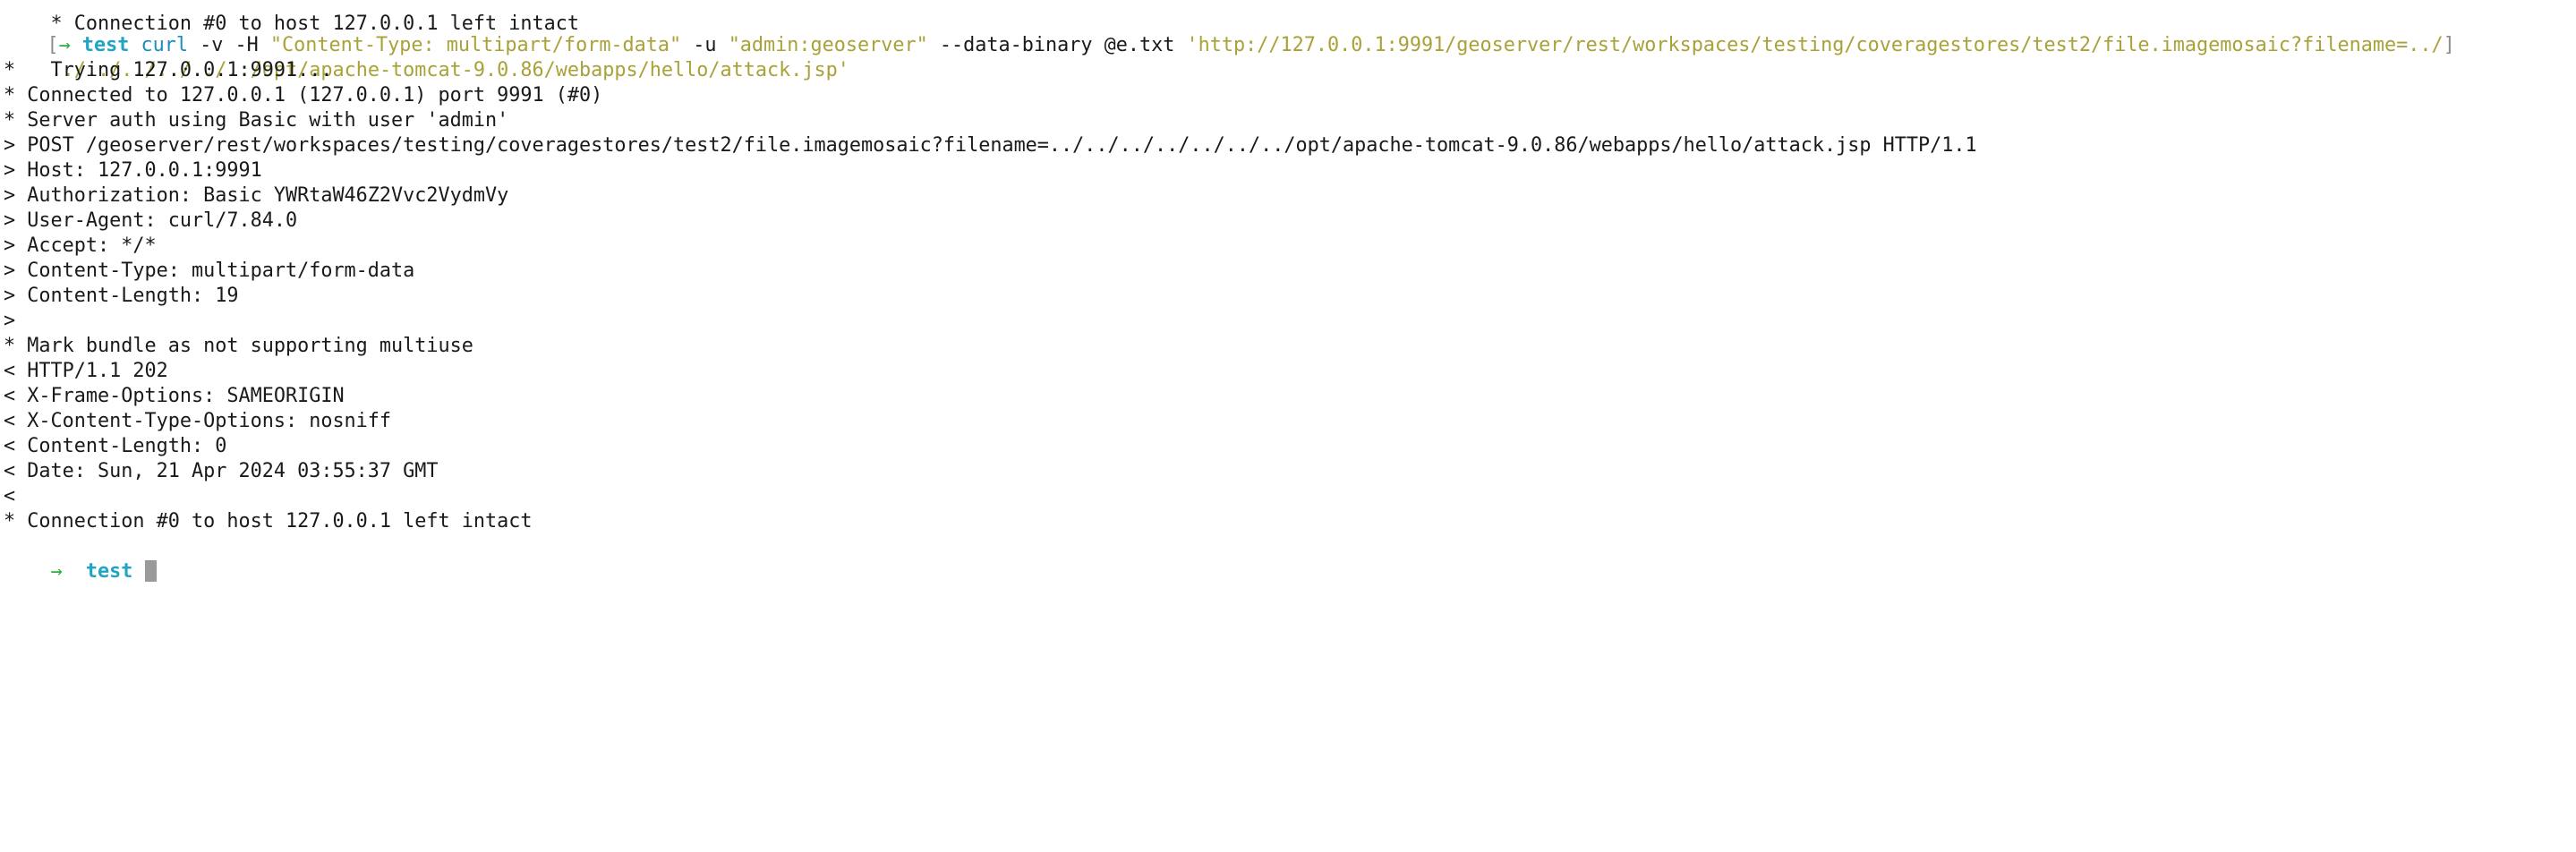 Image resolution: width=2576 pixels, height=852 pixels. What do you see at coordinates (133, 170) in the screenshot?
I see `output-line: > Host: 127.0.0.1:9991` at bounding box center [133, 170].